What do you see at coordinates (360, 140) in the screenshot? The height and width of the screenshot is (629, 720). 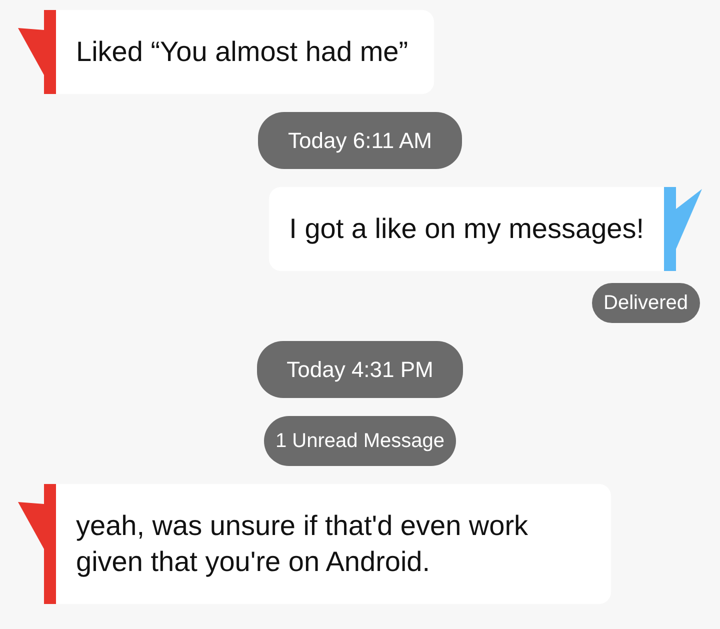 I see `timestamp-label: Today 6:11 AM` at bounding box center [360, 140].